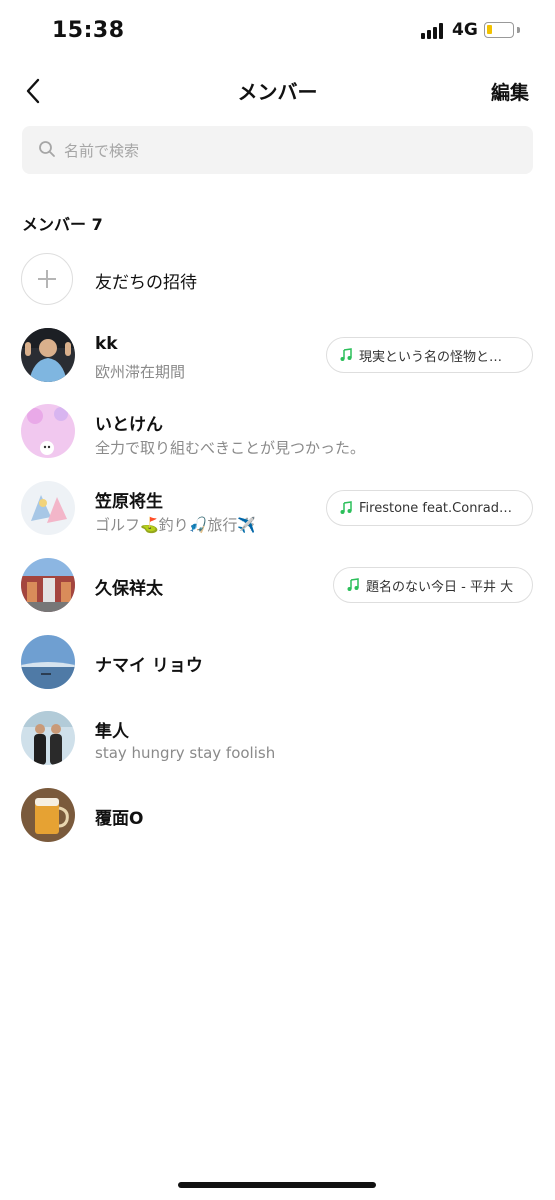  What do you see at coordinates (489, 29) in the screenshot?
I see `battery-level` at bounding box center [489, 29].